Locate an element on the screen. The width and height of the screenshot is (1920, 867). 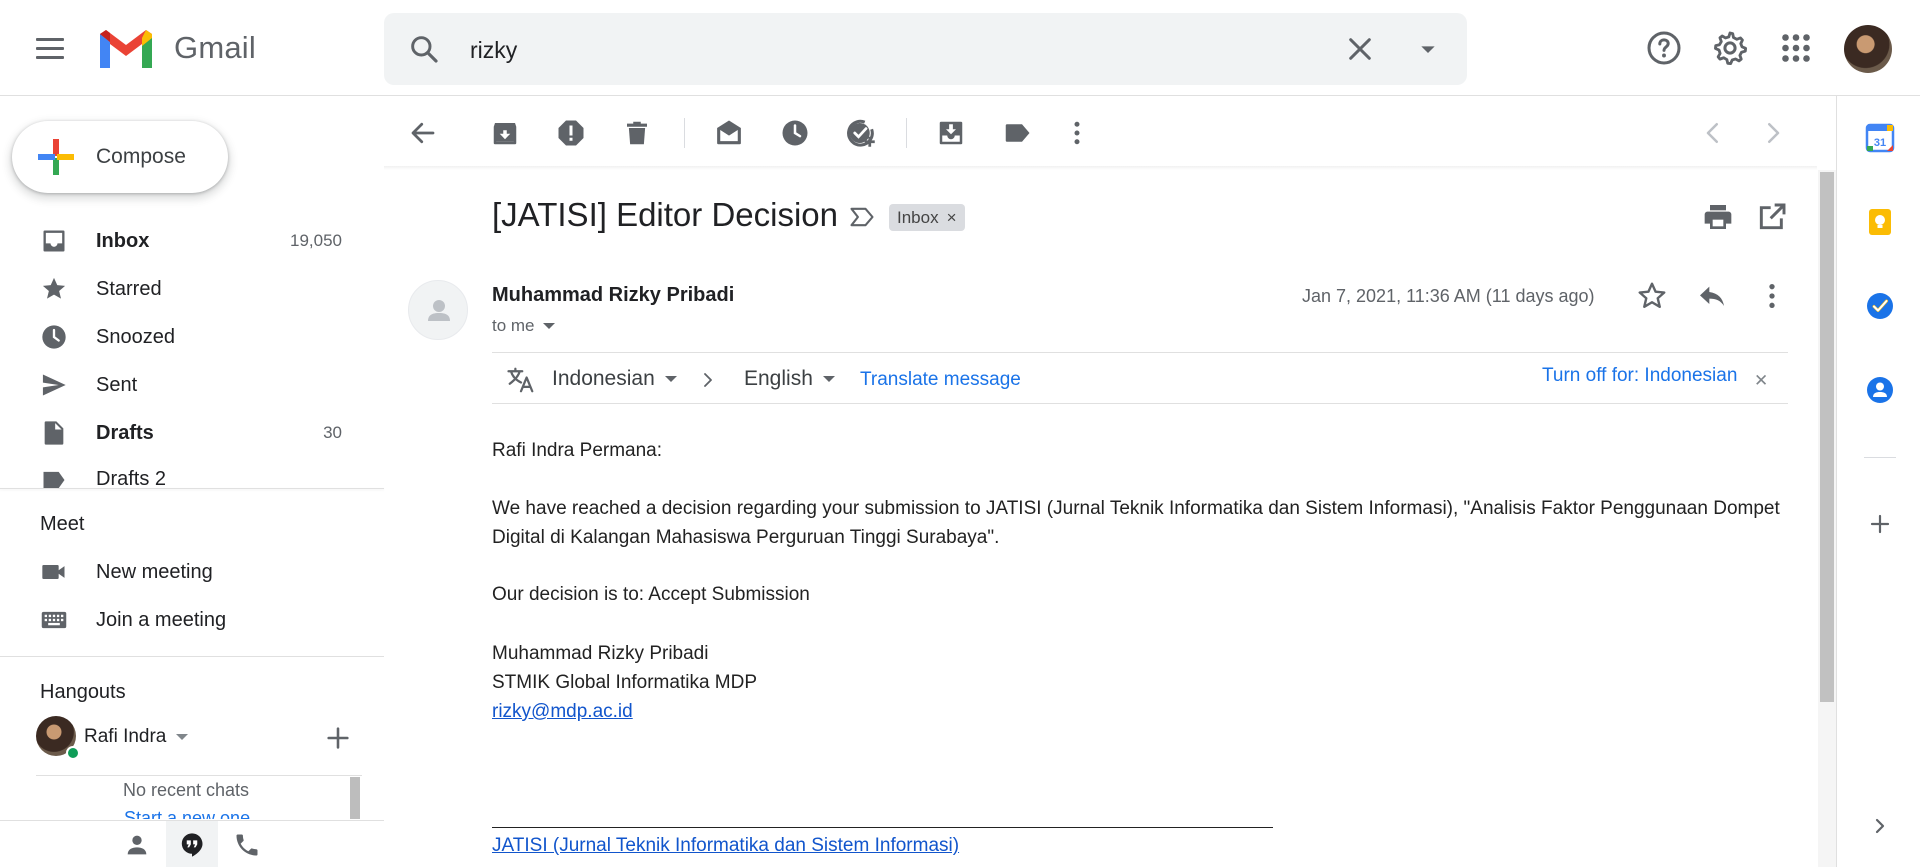
signature-email: rizky@mdp.ac.id is located at coordinates (562, 711).